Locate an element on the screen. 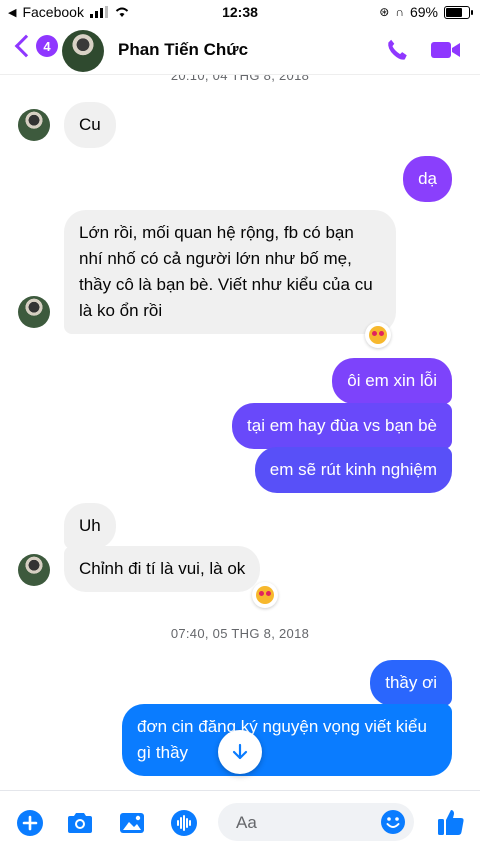 This screenshot has width=480, height=854. rotation-lock-icon: ⊛ is located at coordinates (384, 12).